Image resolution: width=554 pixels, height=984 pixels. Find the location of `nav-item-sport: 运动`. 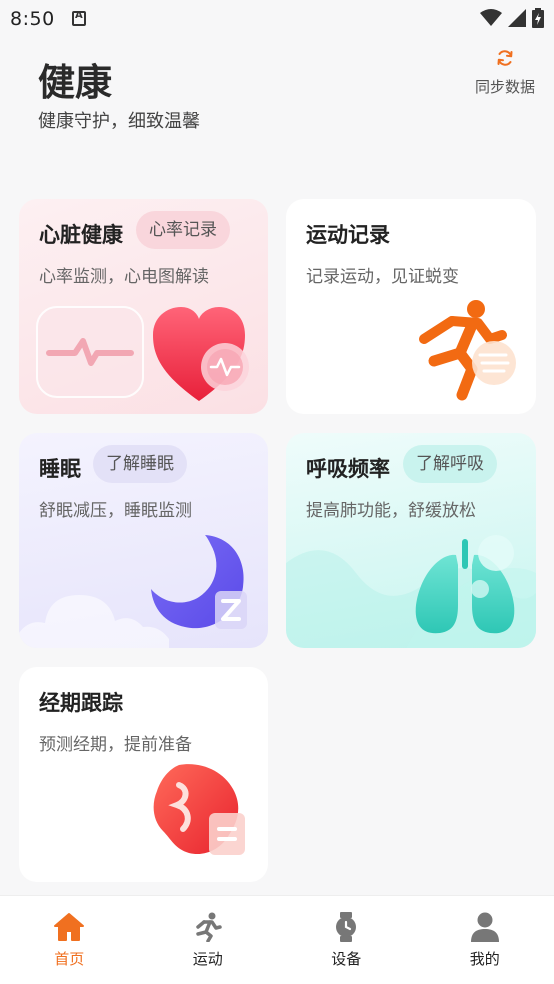

nav-item-sport: 运动 is located at coordinates (208, 940).